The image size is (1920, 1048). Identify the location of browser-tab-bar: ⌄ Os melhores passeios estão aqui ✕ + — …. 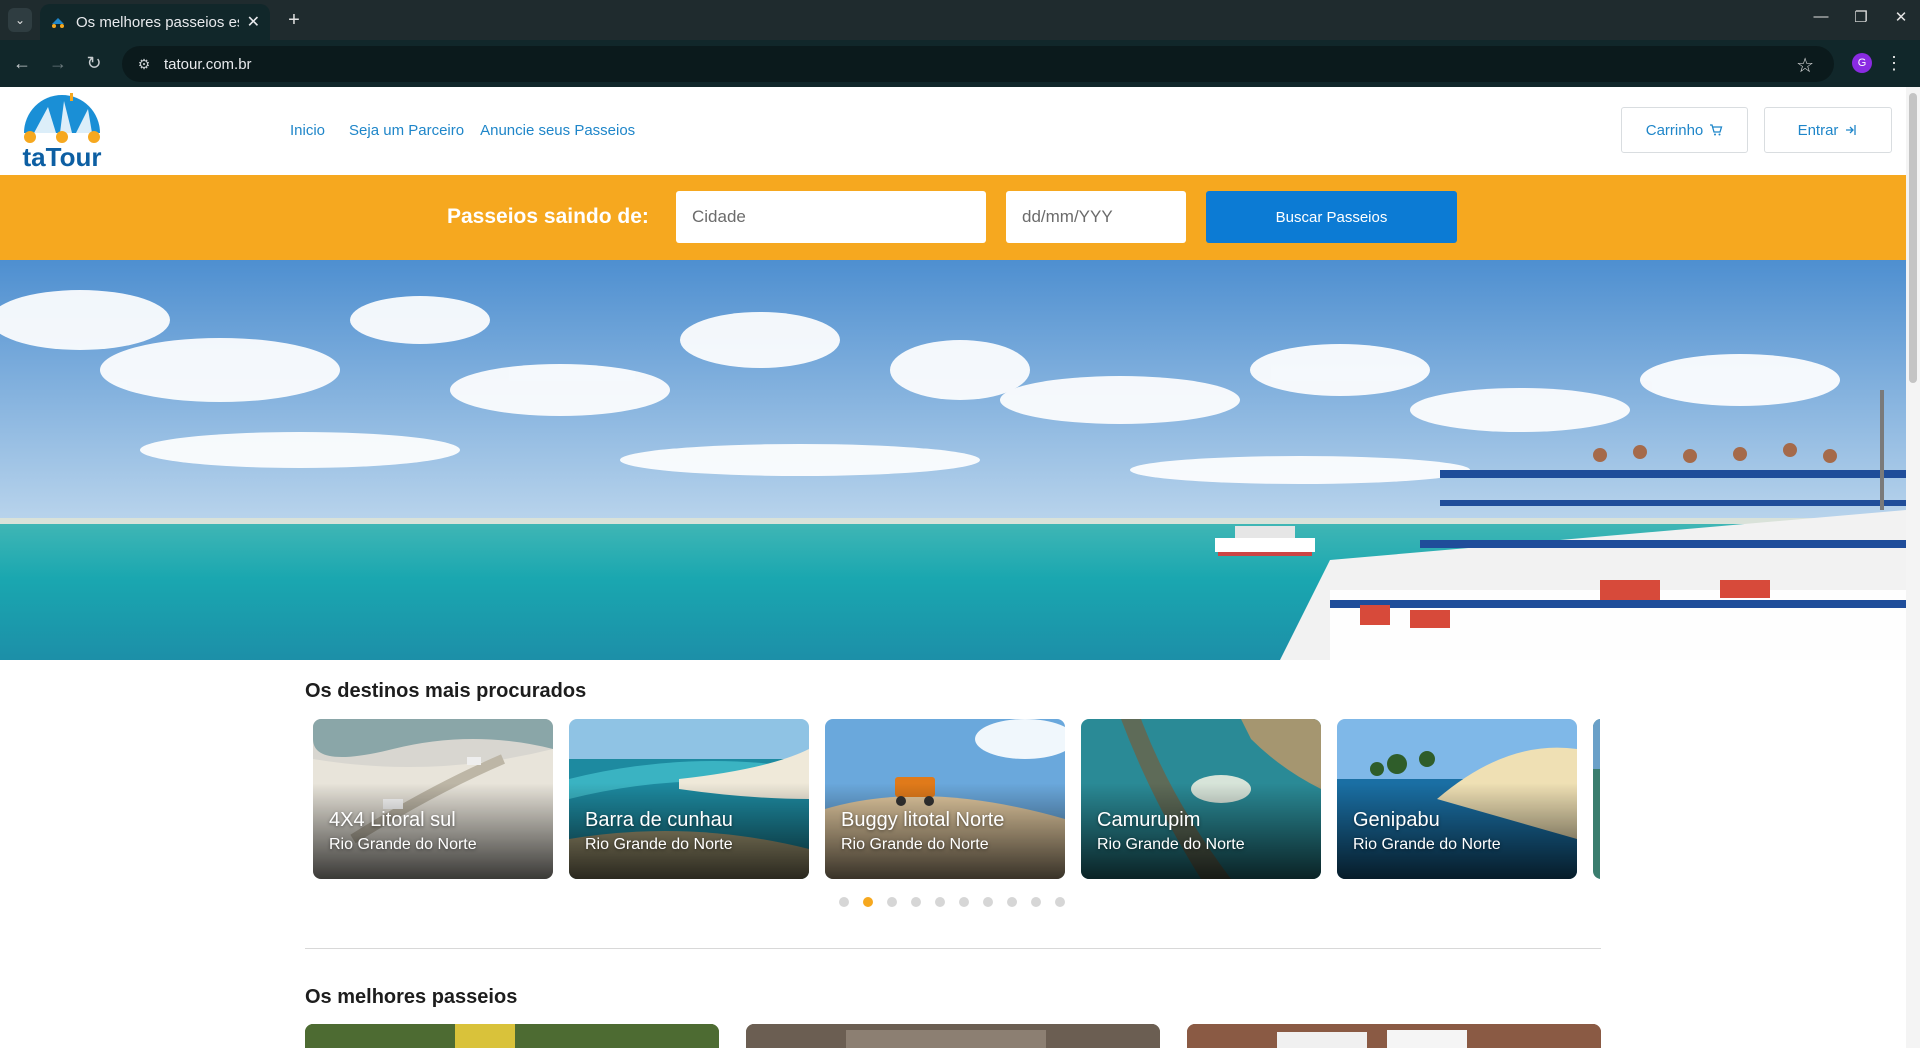
(960, 20).